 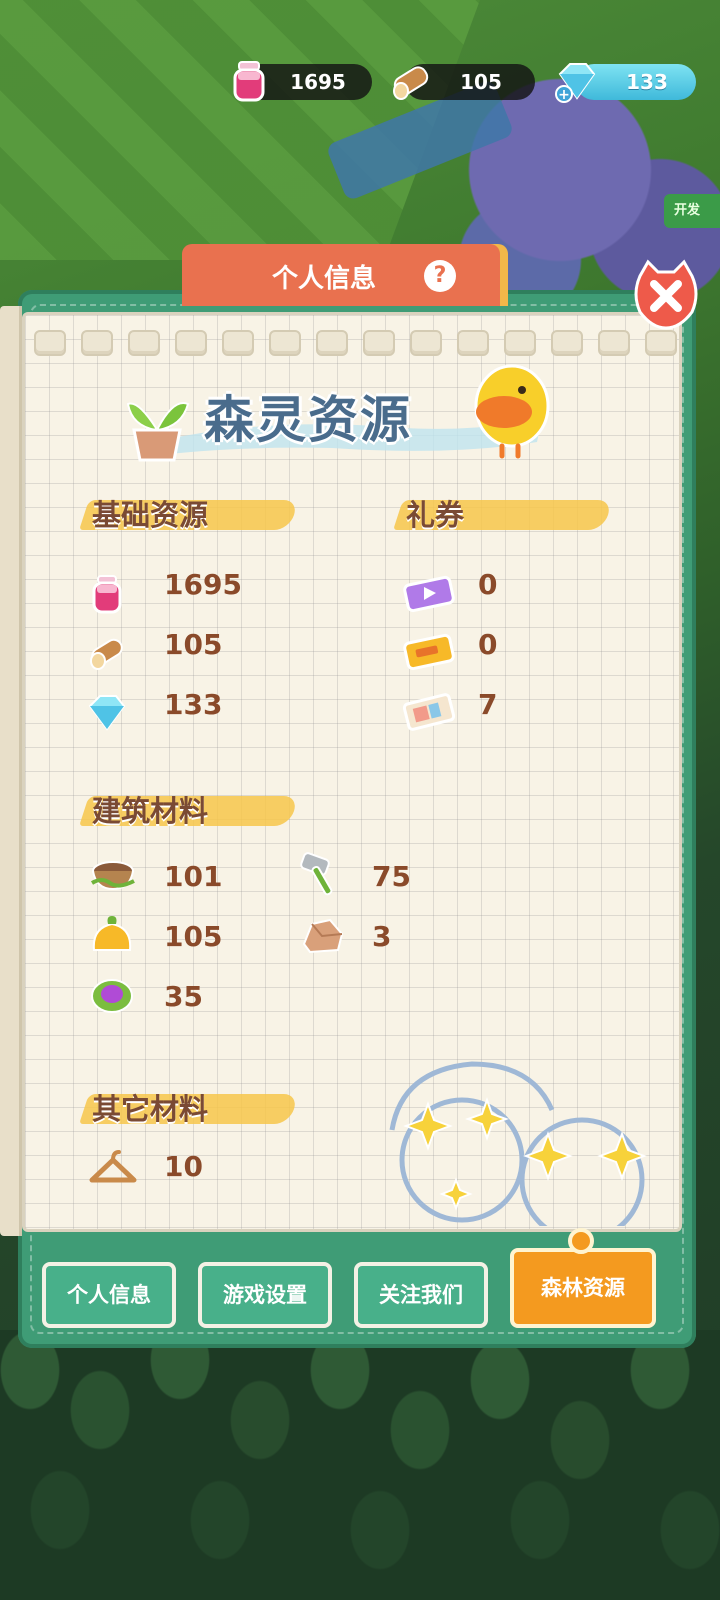 What do you see at coordinates (488, 584) in the screenshot?
I see `video-ticket-value: 0` at bounding box center [488, 584].